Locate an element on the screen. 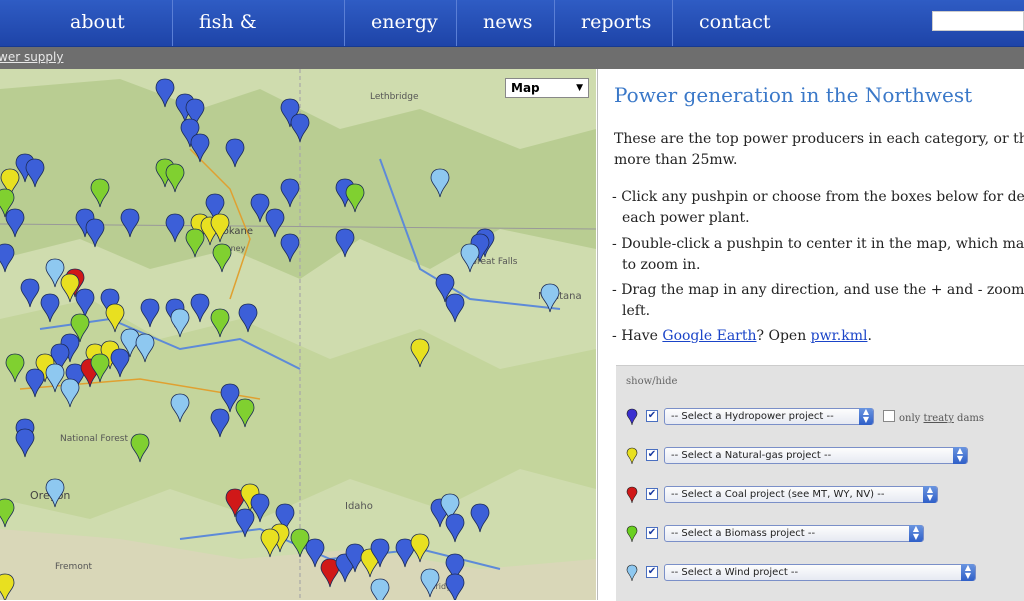 This screenshot has height=601, width=1024. biomass-select: -- Select a Biomass project -- ▲ ▼ is located at coordinates (794, 533).